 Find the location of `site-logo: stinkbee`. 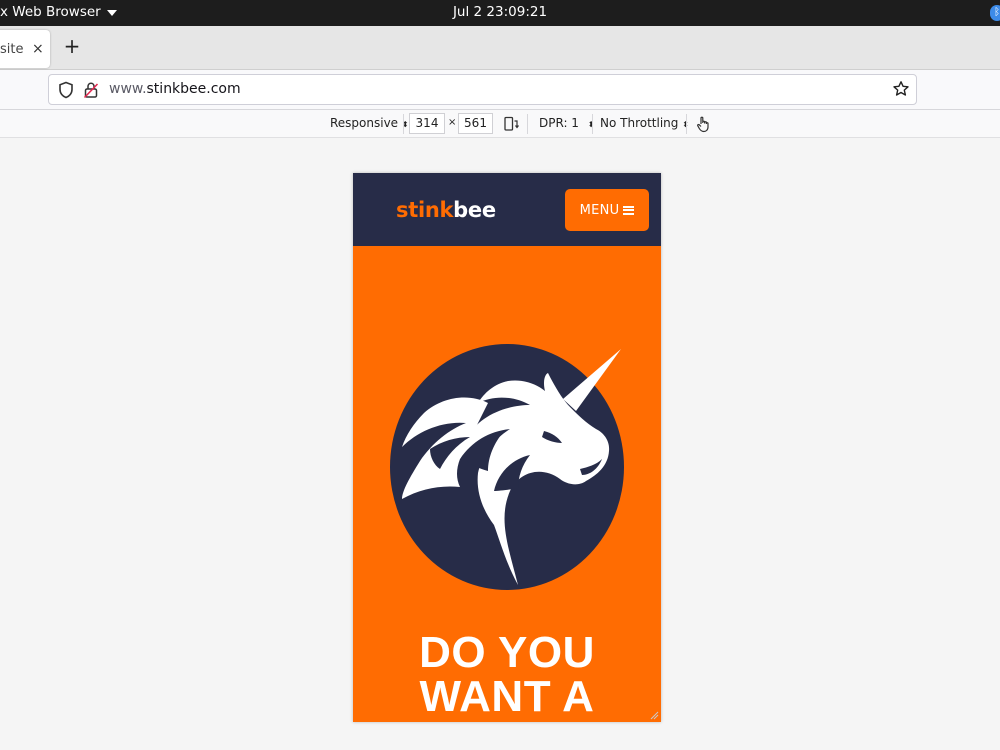

site-logo: stinkbee is located at coordinates (446, 210).